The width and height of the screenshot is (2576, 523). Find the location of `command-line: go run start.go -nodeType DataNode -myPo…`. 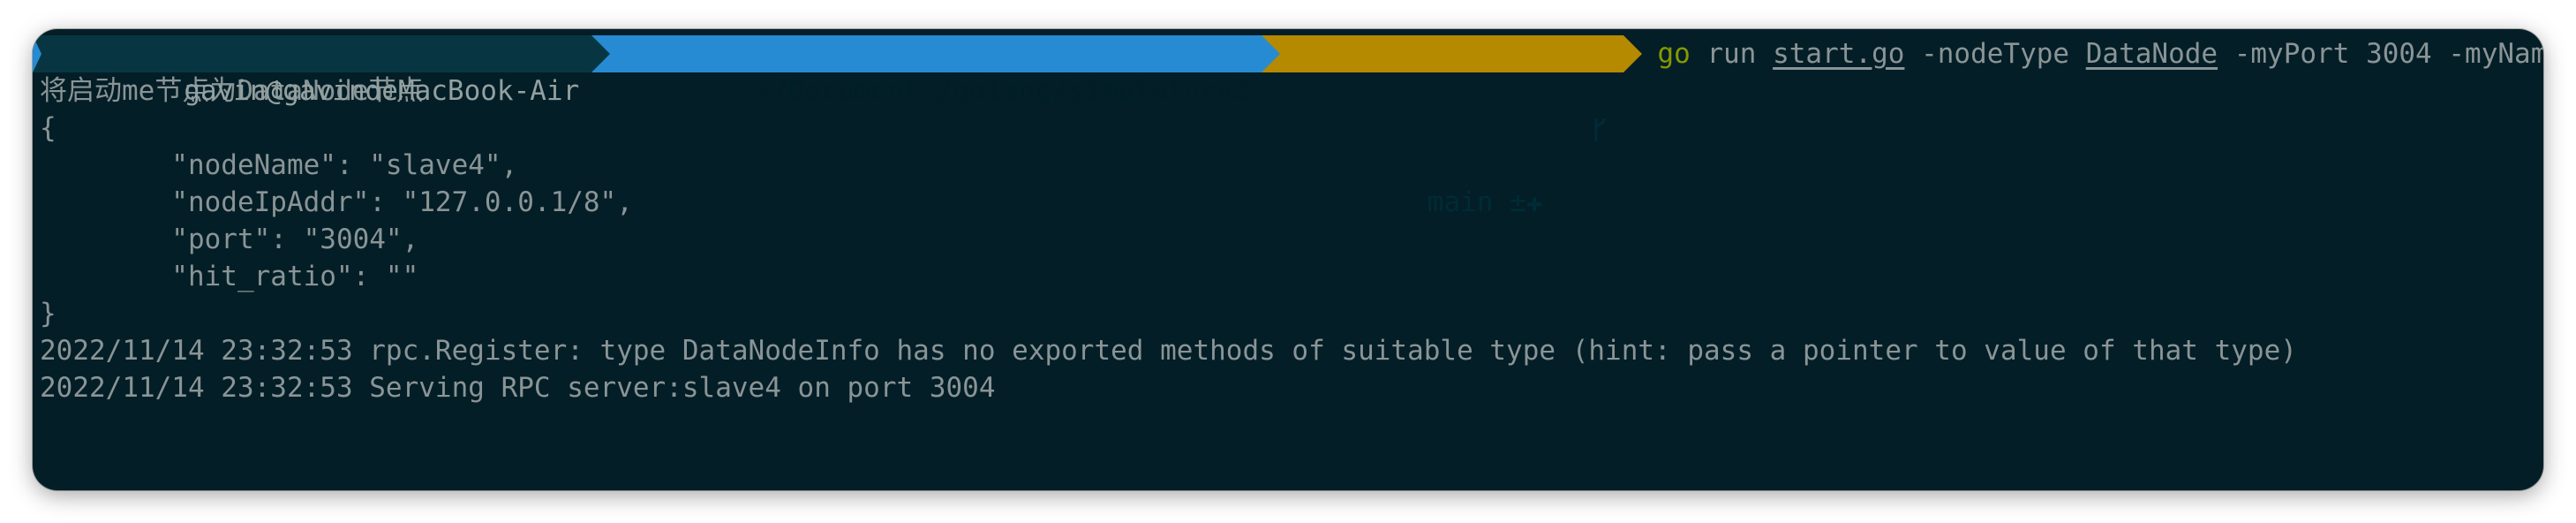

command-line: go run start.go -nodeType DataNode -myPo… is located at coordinates (2083, 54).